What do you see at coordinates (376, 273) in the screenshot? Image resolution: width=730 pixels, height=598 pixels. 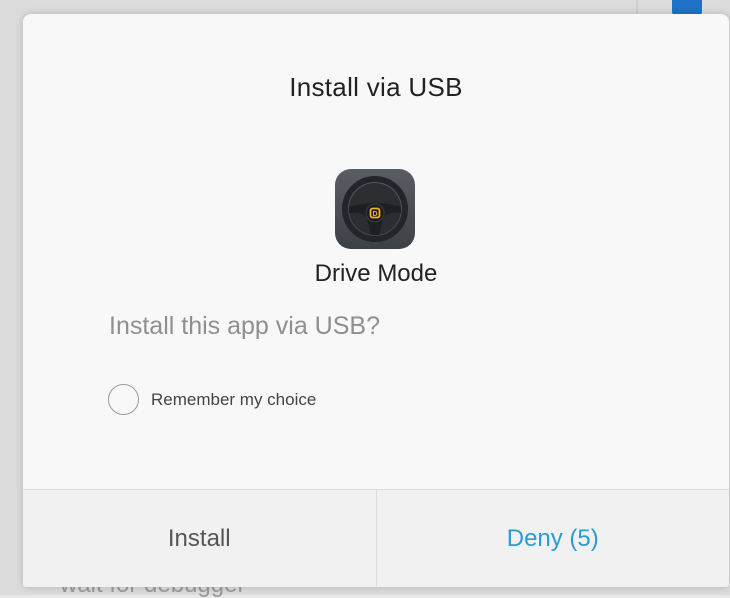 I see `app-name: Drive Mode` at bounding box center [376, 273].